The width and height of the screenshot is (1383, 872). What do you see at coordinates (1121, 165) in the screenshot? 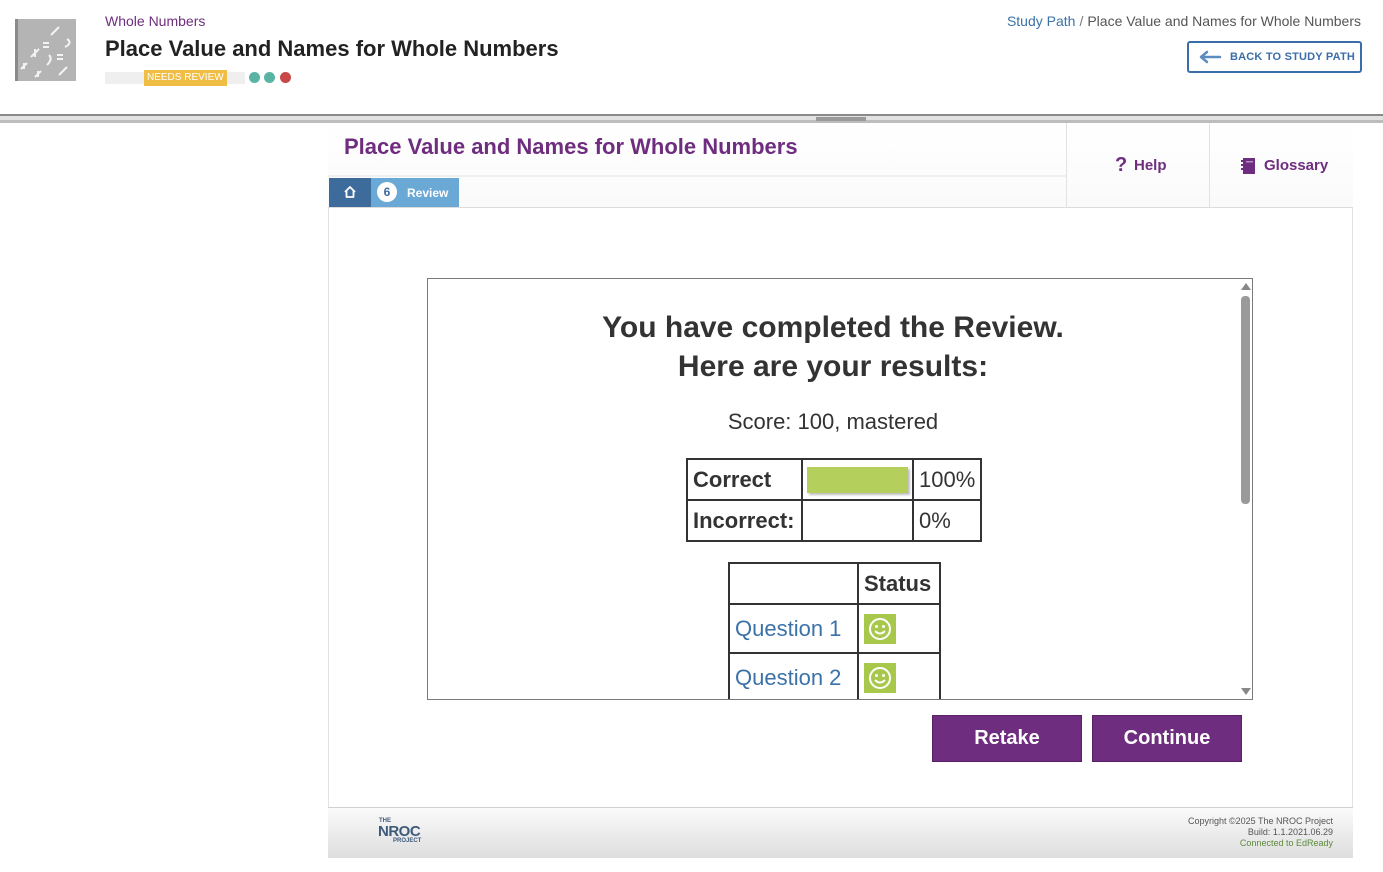
I see `question-mark-icon: ?` at bounding box center [1121, 165].